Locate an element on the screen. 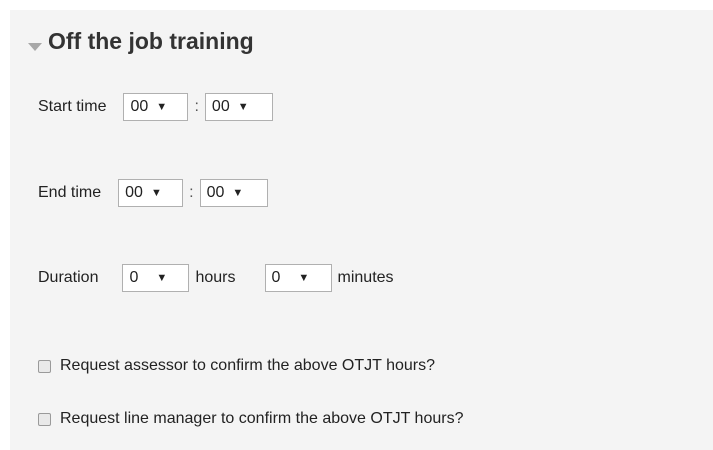  duration-minutes-select: 0 ▼ is located at coordinates (298, 278).